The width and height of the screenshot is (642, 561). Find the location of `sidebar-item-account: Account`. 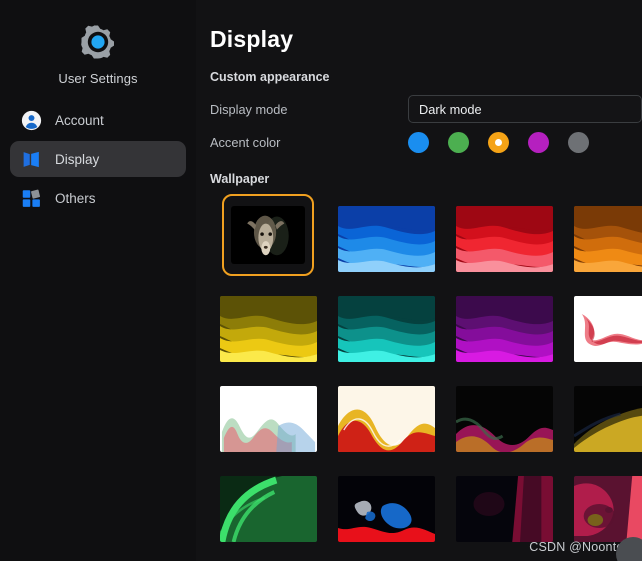

sidebar-item-account: Account is located at coordinates (98, 120).